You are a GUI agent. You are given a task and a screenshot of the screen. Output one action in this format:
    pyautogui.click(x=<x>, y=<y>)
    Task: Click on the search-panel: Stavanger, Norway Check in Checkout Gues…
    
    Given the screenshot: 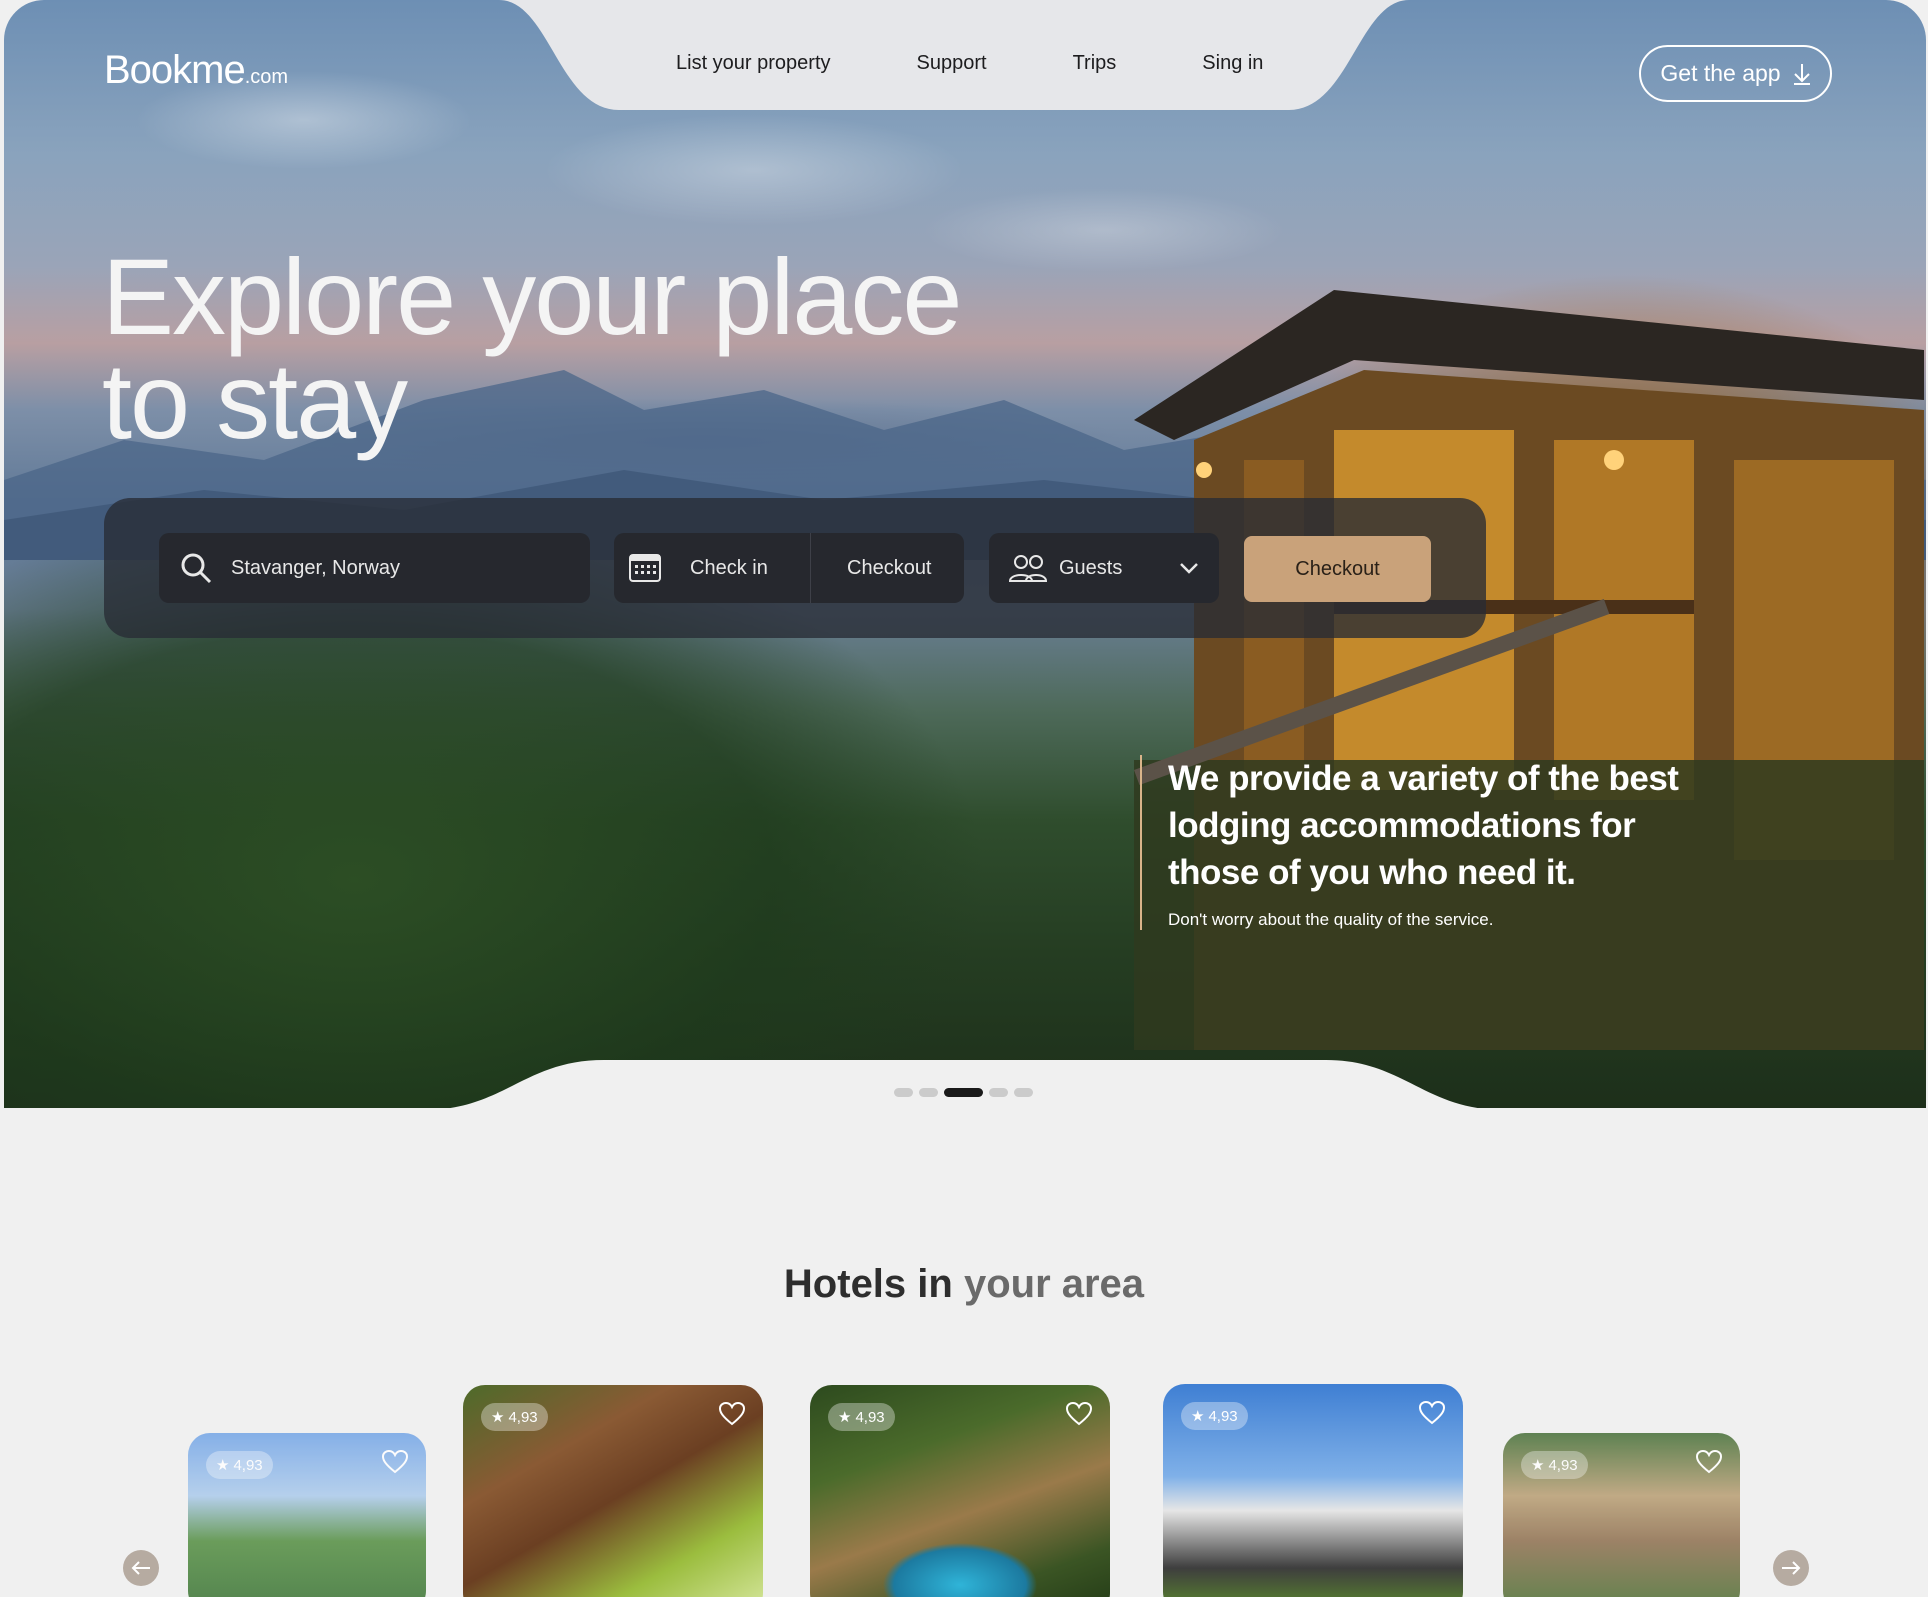 What is the action you would take?
    pyautogui.click(x=795, y=568)
    